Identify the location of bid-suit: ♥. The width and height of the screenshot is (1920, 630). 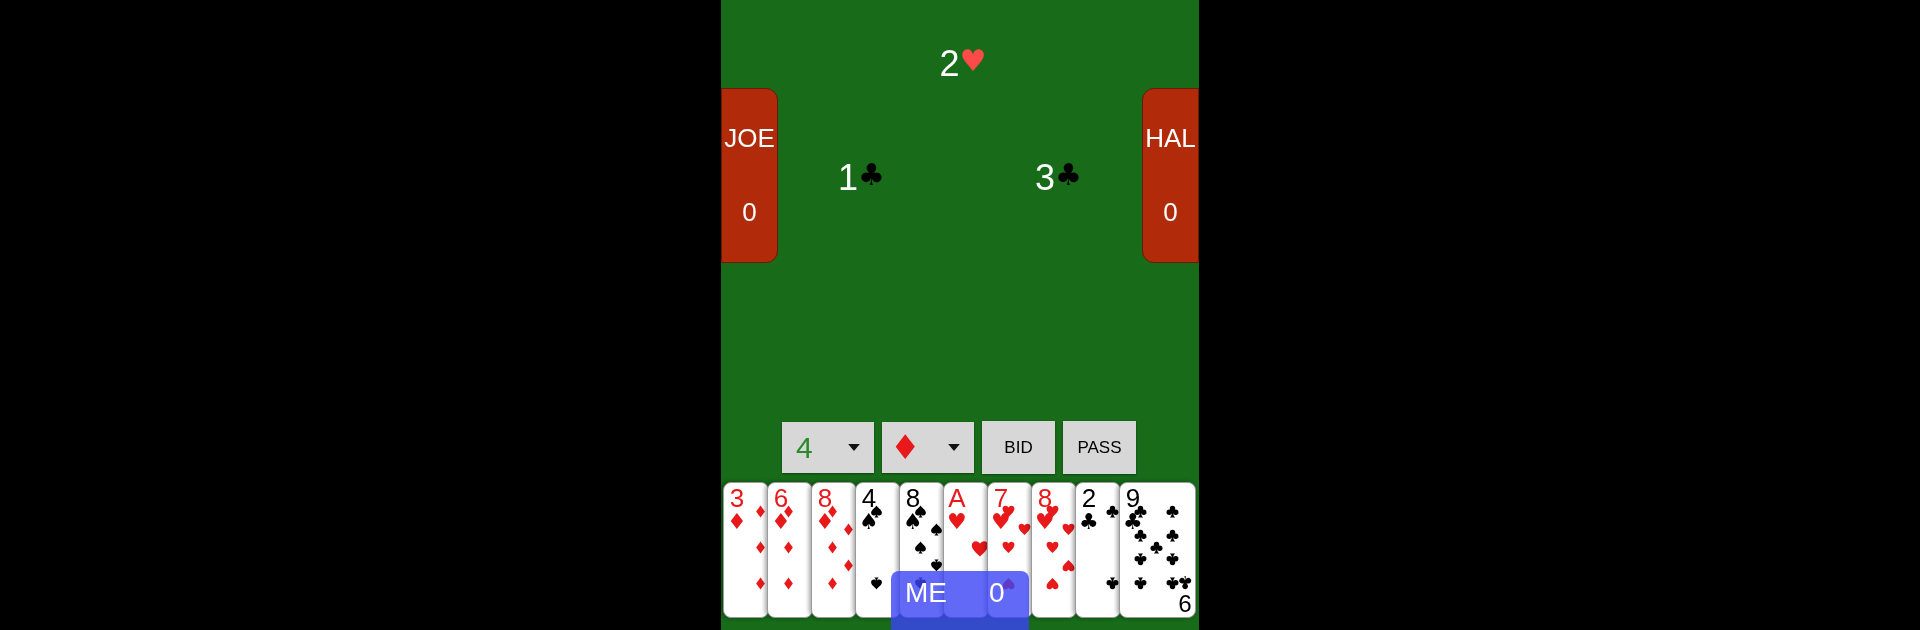
(973, 61).